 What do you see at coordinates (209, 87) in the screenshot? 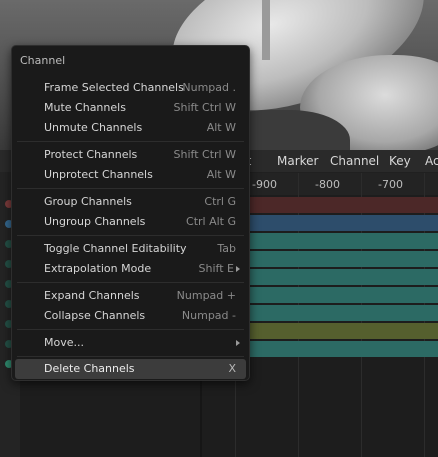
I see `menu-item-shortcut: Numpad .` at bounding box center [209, 87].